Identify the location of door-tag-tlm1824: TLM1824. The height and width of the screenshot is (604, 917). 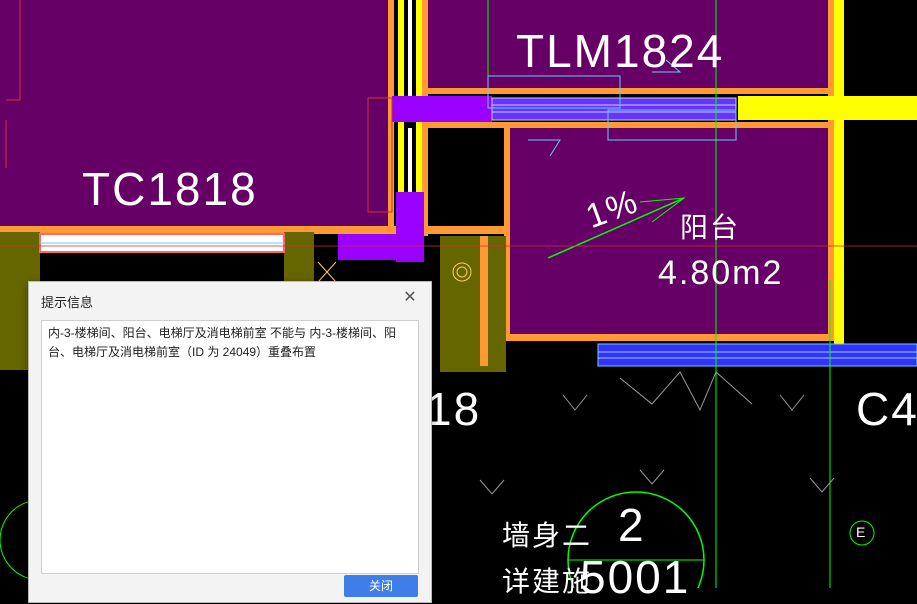
(620, 51).